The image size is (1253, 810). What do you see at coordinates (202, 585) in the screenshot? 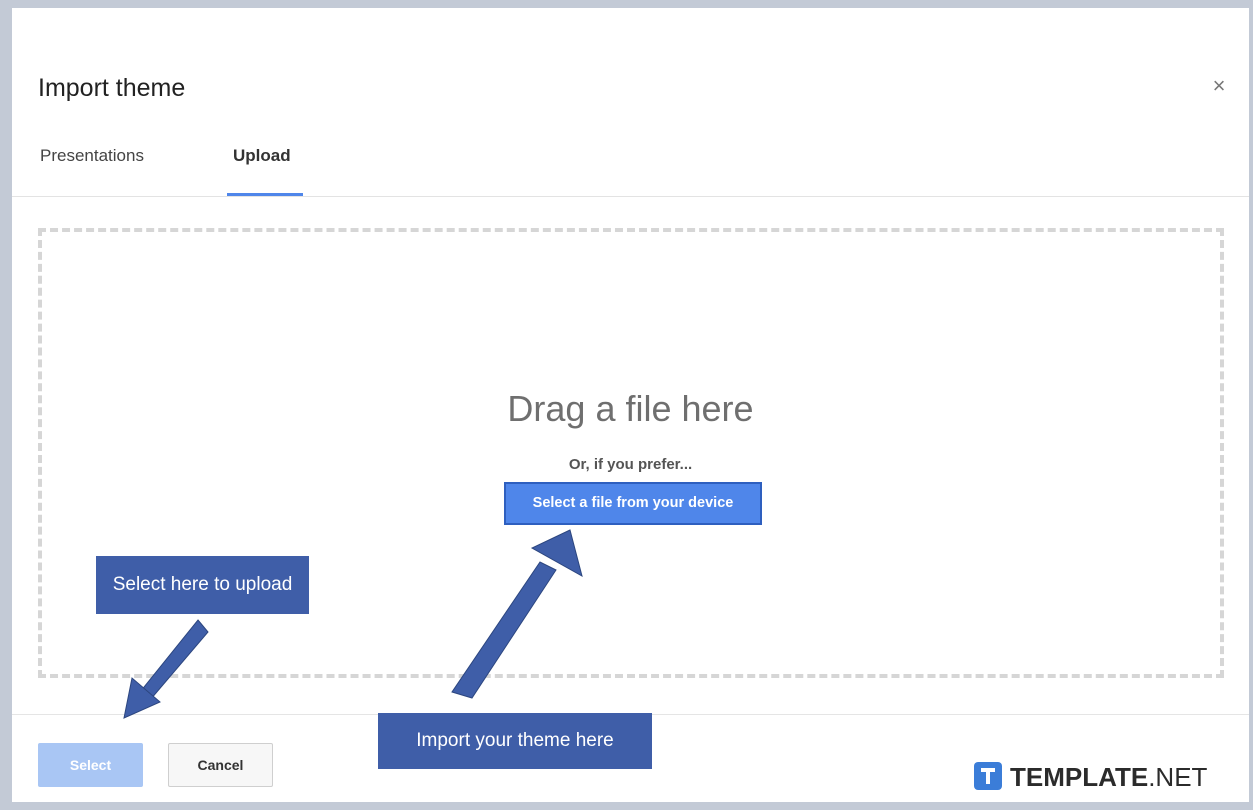
I see `select-here-to-upload-callout: Select here to upload` at bounding box center [202, 585].